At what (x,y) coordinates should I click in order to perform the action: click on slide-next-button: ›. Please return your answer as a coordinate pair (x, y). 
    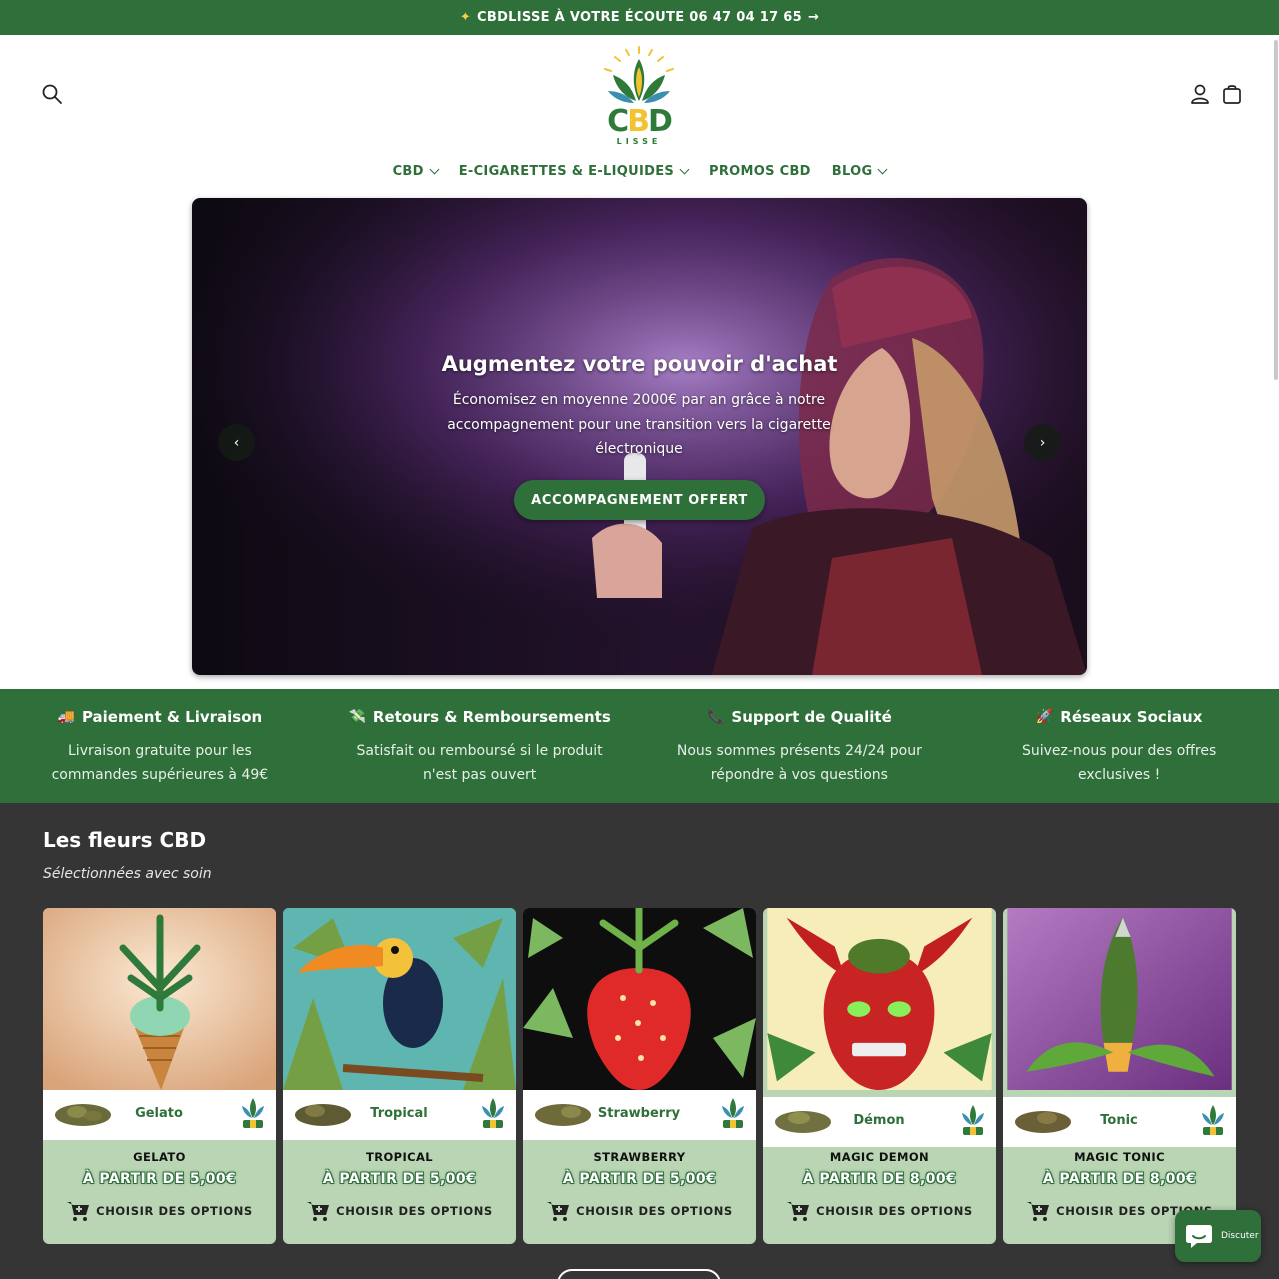
    Looking at the image, I should click on (1042, 442).